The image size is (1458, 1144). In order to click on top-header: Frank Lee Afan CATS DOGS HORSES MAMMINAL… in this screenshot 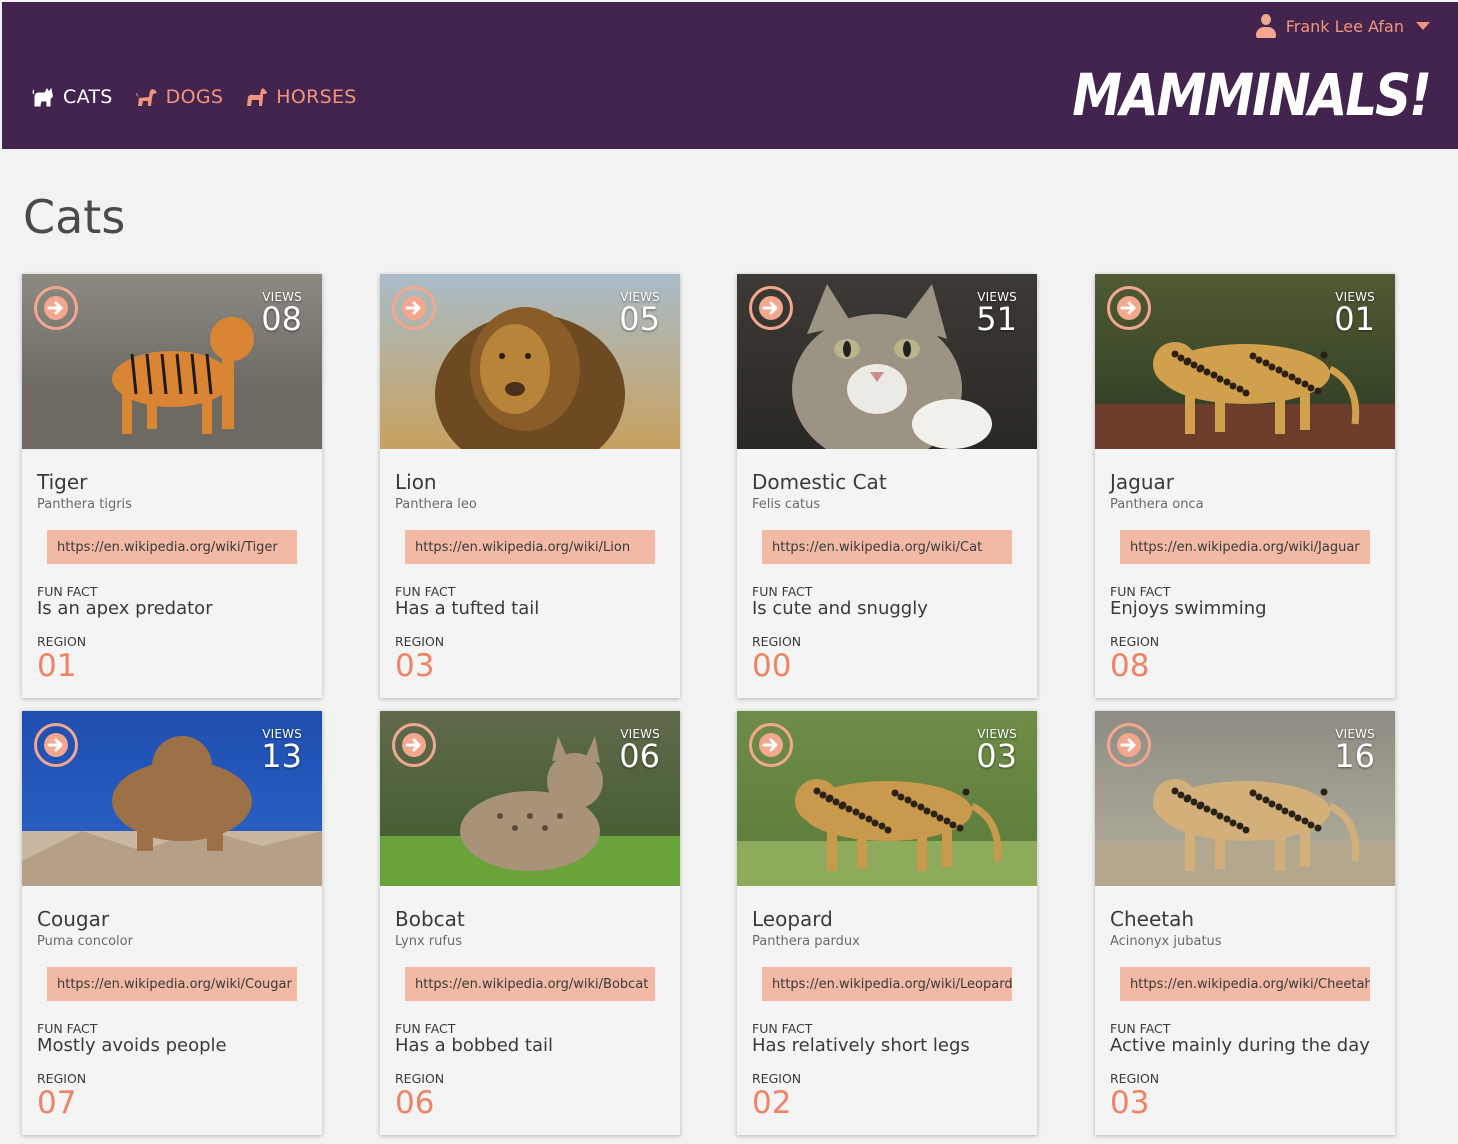, I will do `click(730, 75)`.